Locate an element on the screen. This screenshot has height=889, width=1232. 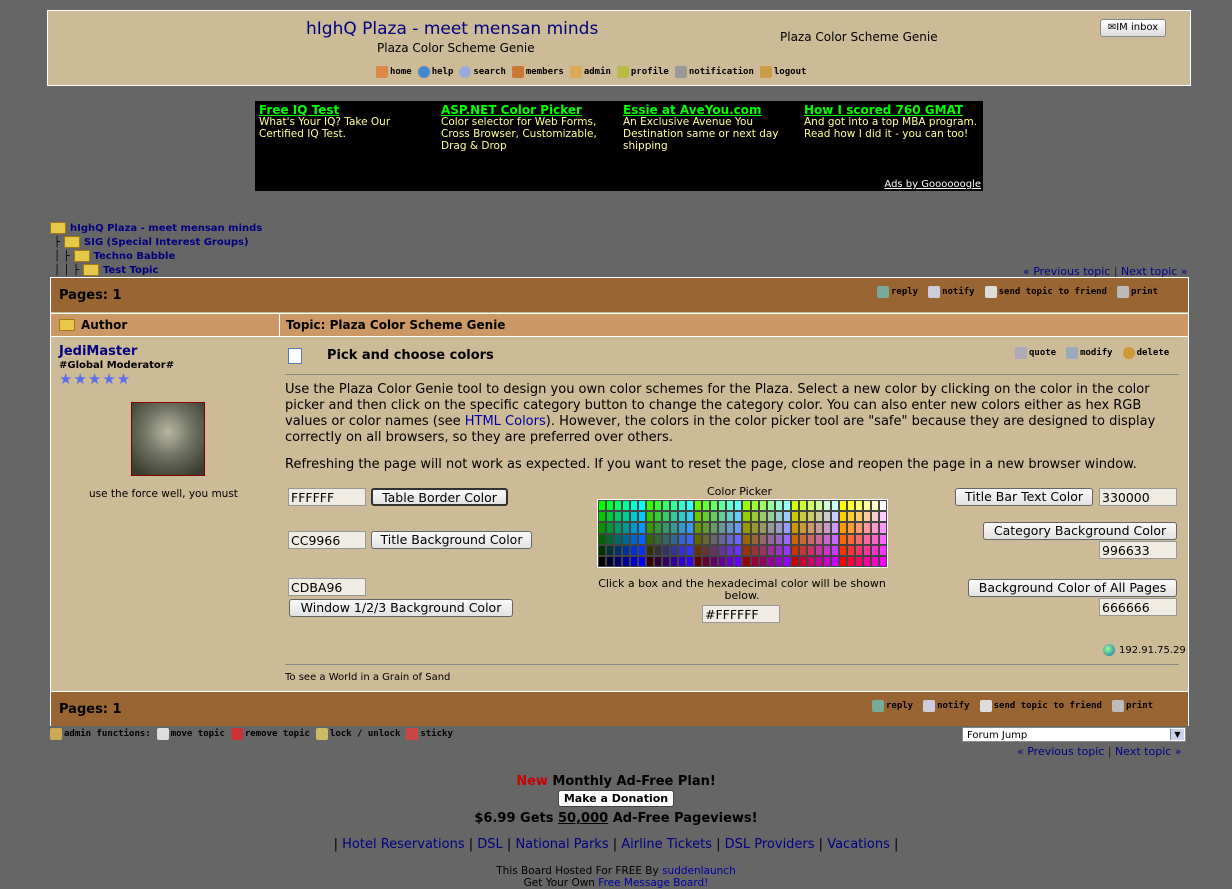
title-bg-input: CC9966 is located at coordinates (327, 540).